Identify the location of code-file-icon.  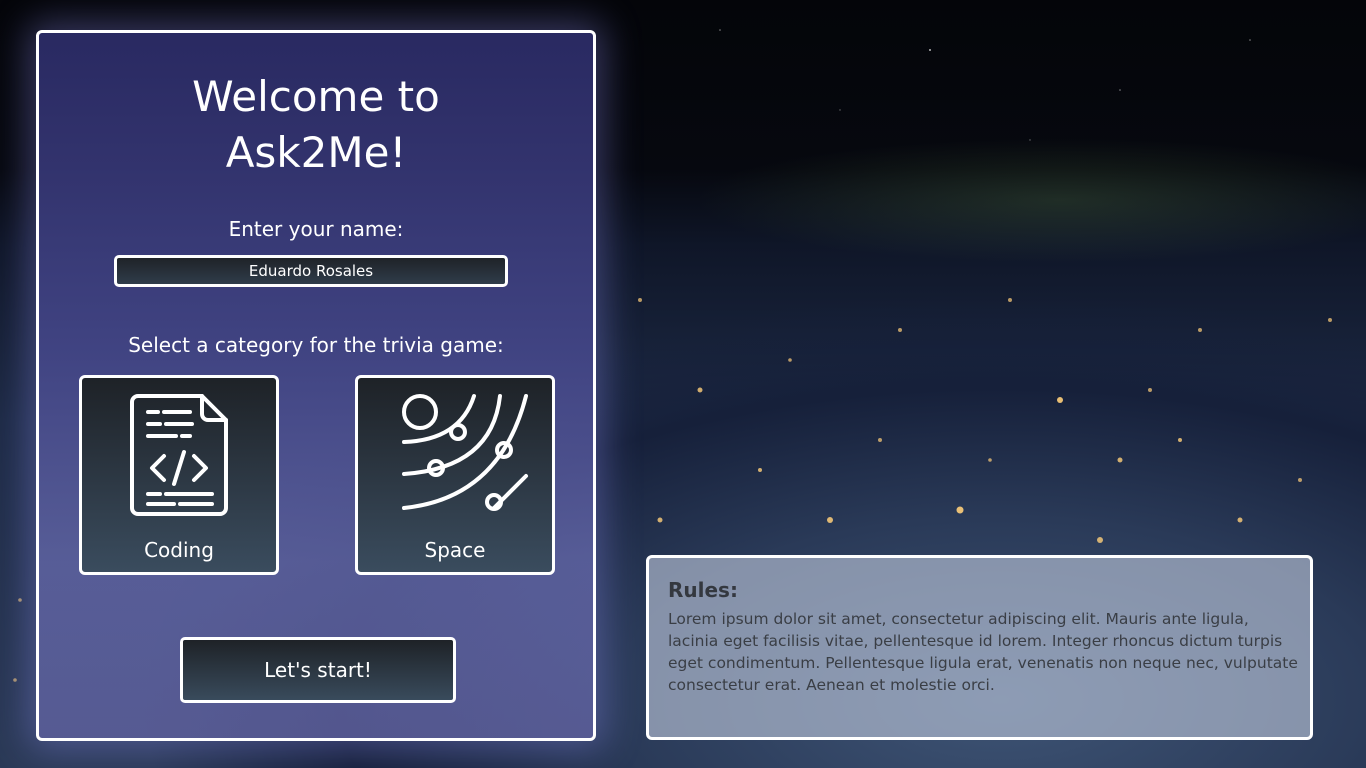
(179, 455).